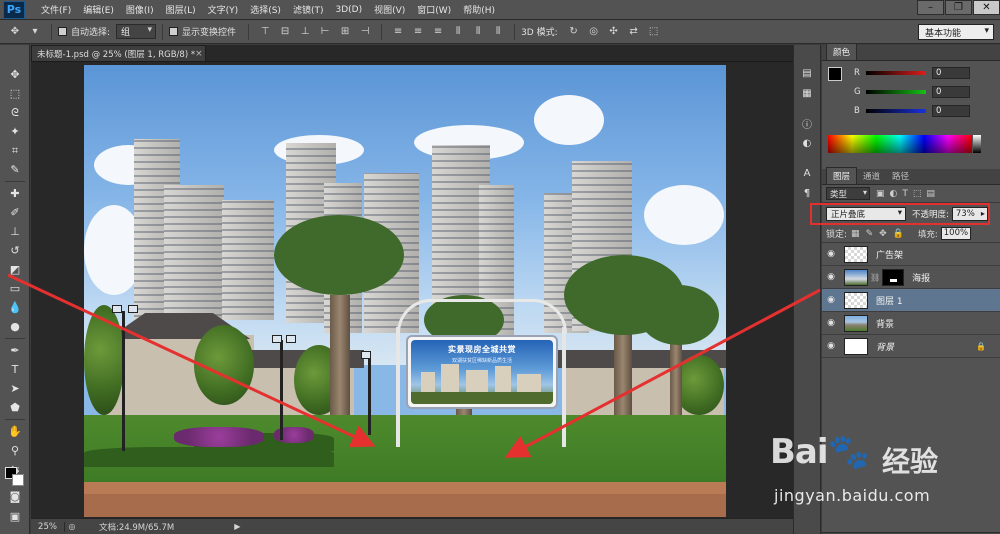  Describe the element at coordinates (930, 194) in the screenshot. I see `filter-smart-object-icon: ▤` at that location.